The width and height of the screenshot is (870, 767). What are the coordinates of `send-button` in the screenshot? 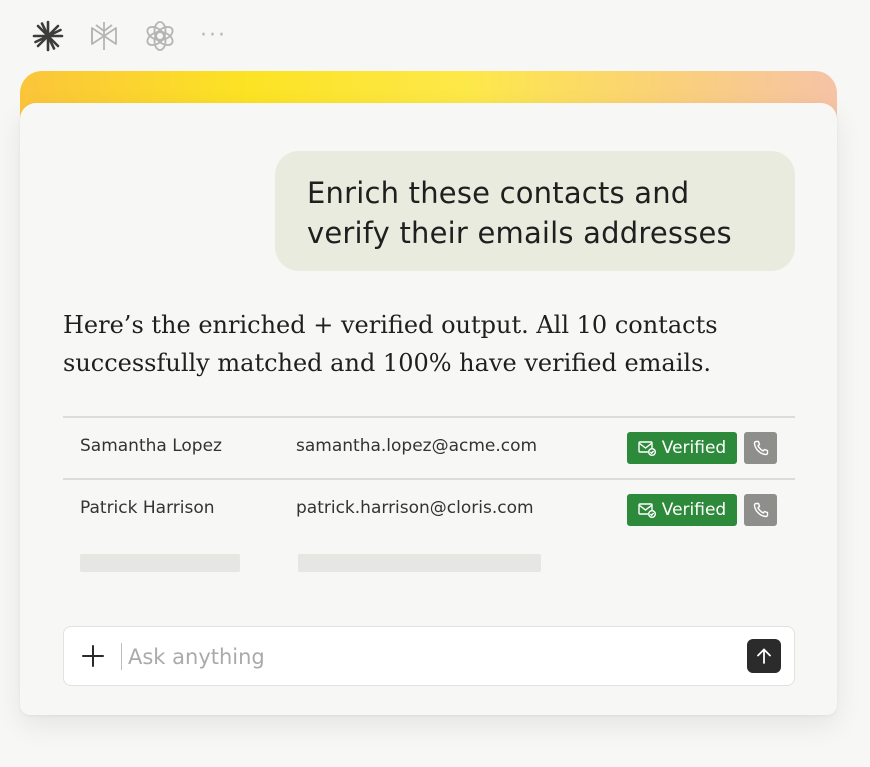 It's located at (764, 656).